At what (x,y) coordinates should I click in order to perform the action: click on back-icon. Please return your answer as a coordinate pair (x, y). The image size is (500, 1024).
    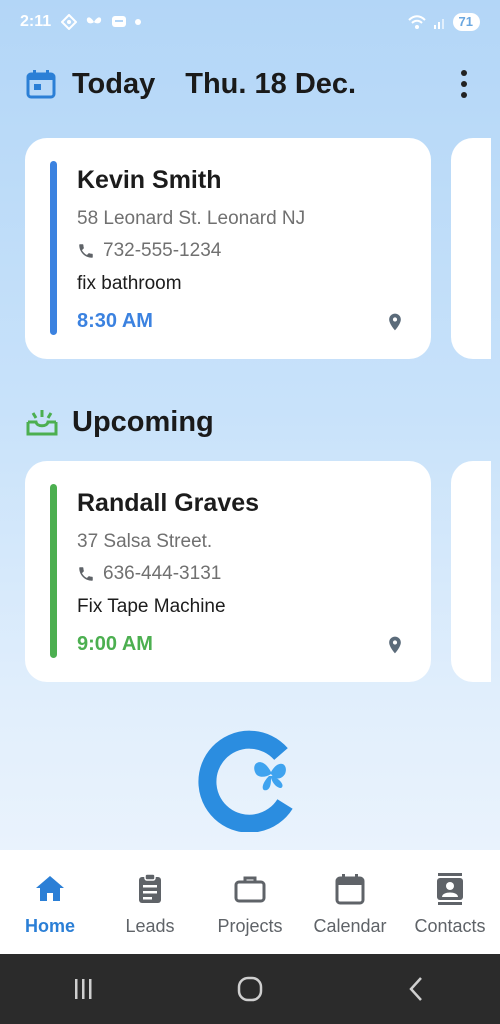
    Looking at the image, I should click on (417, 989).